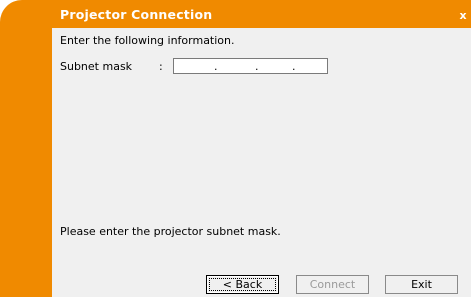 This screenshot has width=471, height=297. Describe the element at coordinates (96, 66) in the screenshot. I see `subnet-mask-label: Subnet mask` at that location.